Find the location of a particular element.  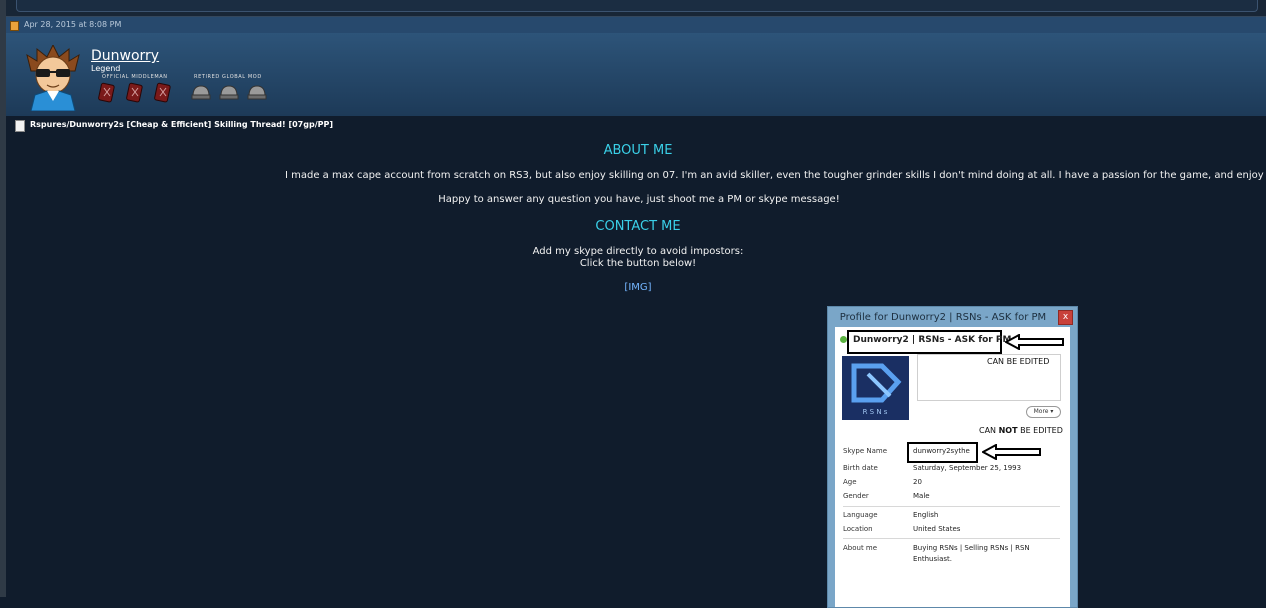

can-not-suffix: BE EDITED is located at coordinates (1040, 430).